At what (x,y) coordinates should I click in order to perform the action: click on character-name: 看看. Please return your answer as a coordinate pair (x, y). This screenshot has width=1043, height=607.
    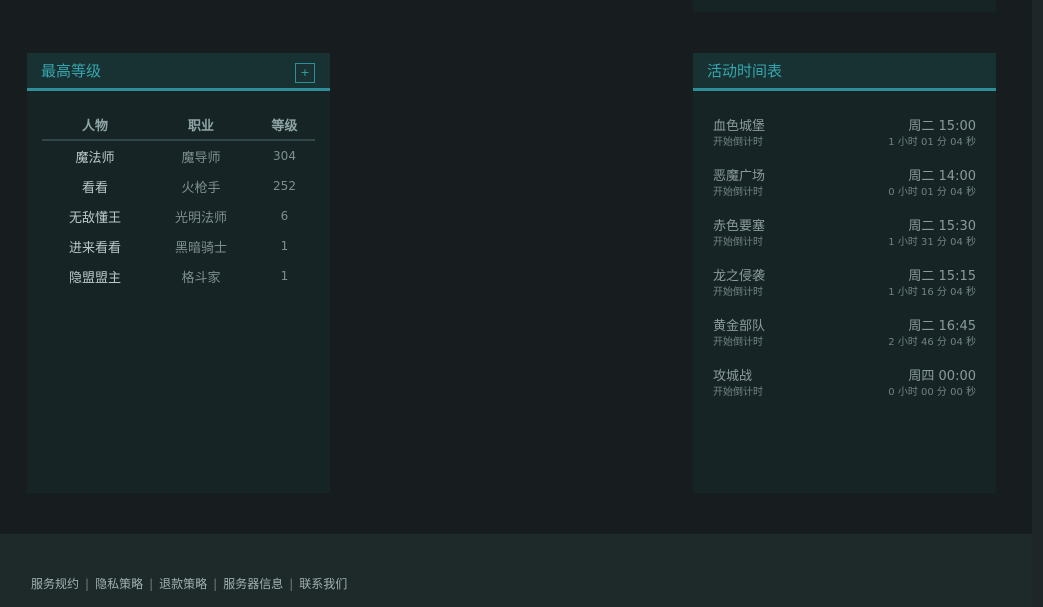
    Looking at the image, I should click on (95, 186).